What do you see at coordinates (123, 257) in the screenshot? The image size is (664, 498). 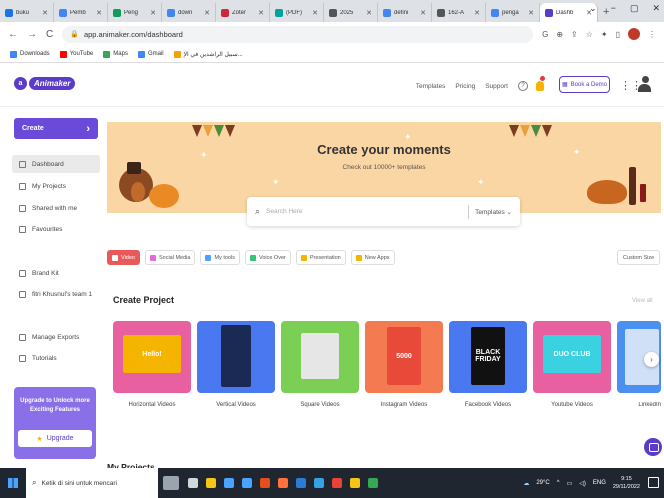 I see `chip-video: Video` at bounding box center [123, 257].